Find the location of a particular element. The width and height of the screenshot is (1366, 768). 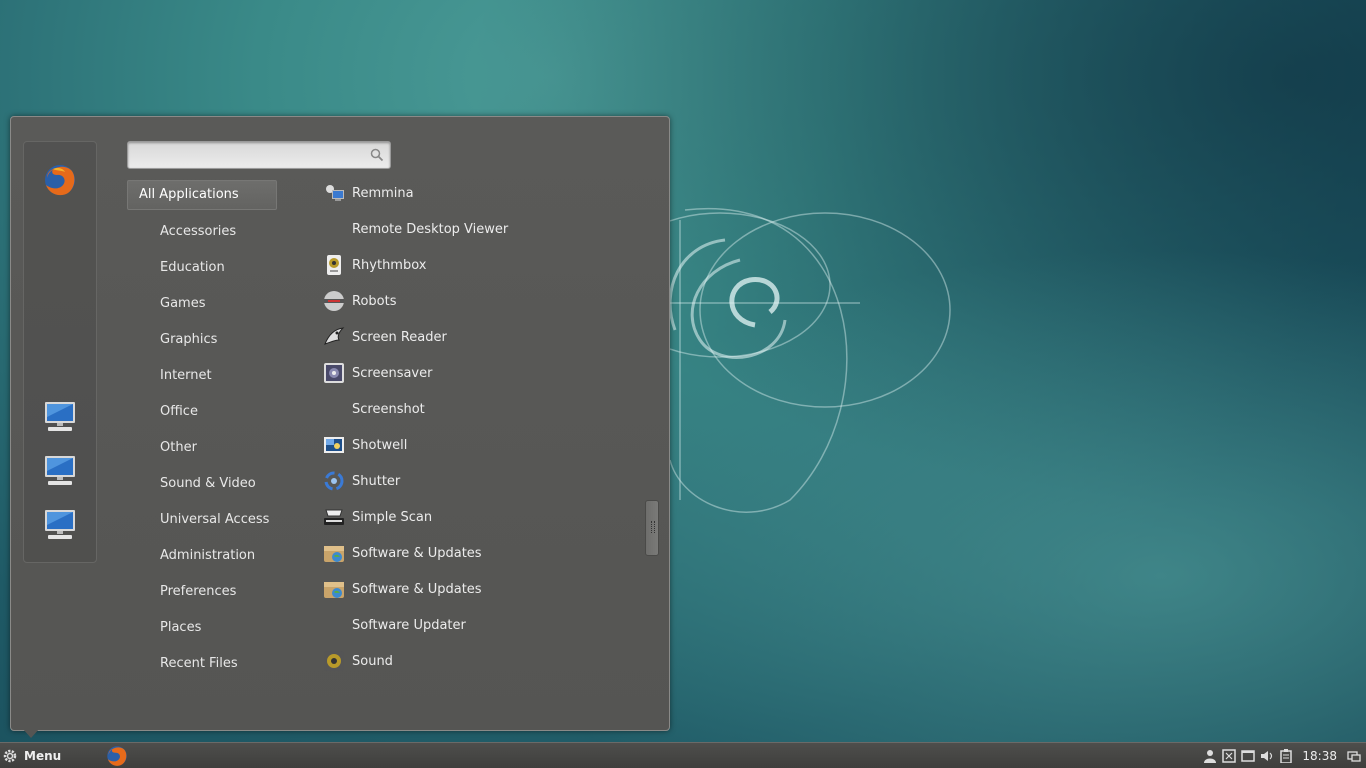

app-label: Screenshot is located at coordinates (388, 409).